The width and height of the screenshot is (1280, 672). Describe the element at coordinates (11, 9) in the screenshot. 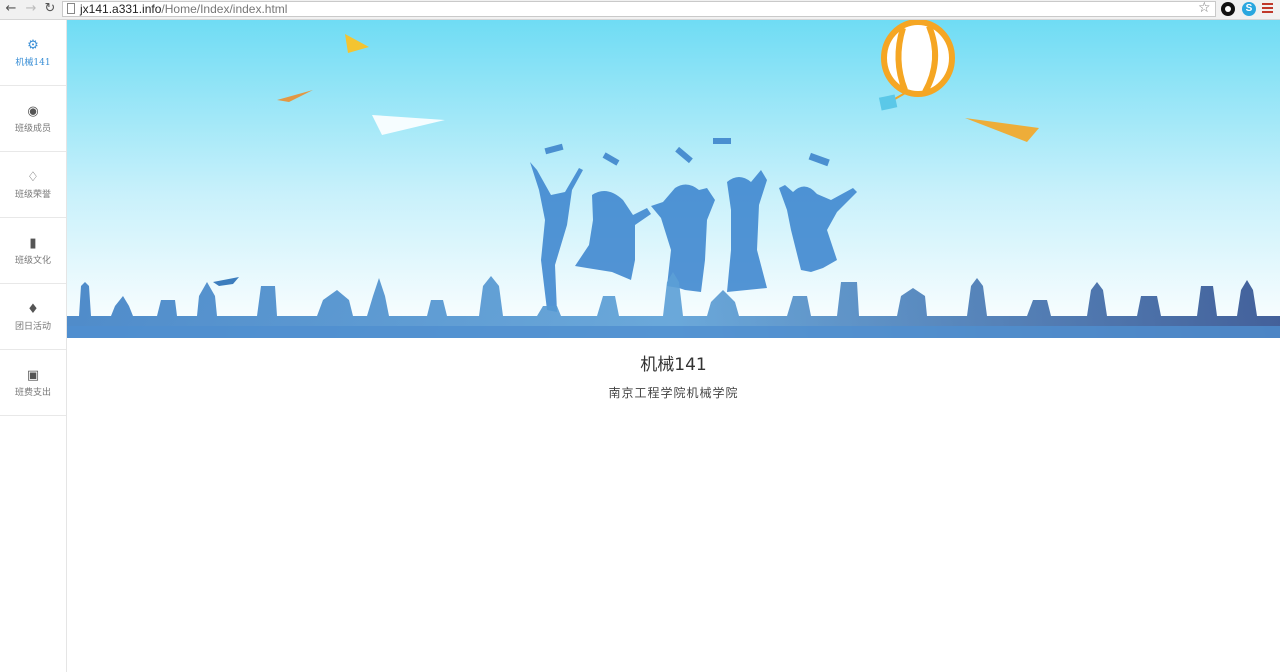

I see `back-icon: ←` at that location.